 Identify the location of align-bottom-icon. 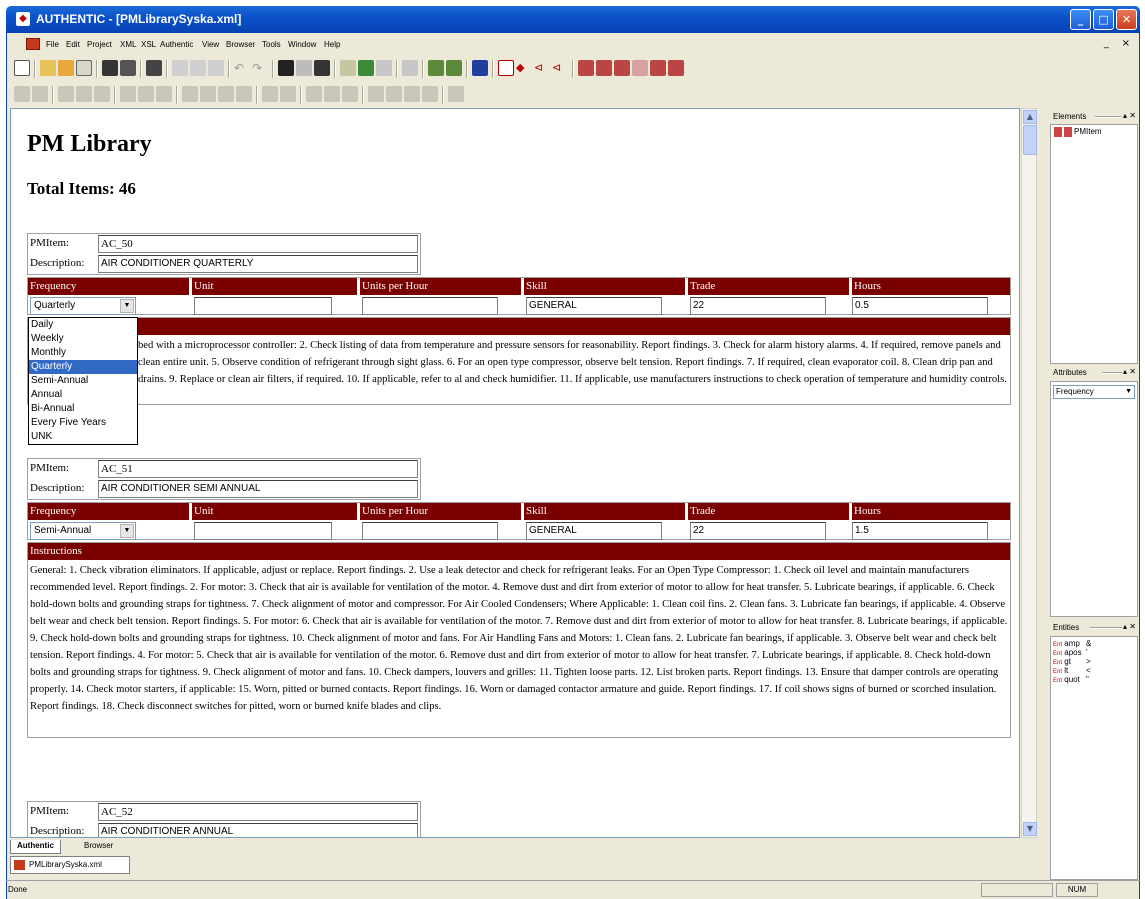
(350, 94).